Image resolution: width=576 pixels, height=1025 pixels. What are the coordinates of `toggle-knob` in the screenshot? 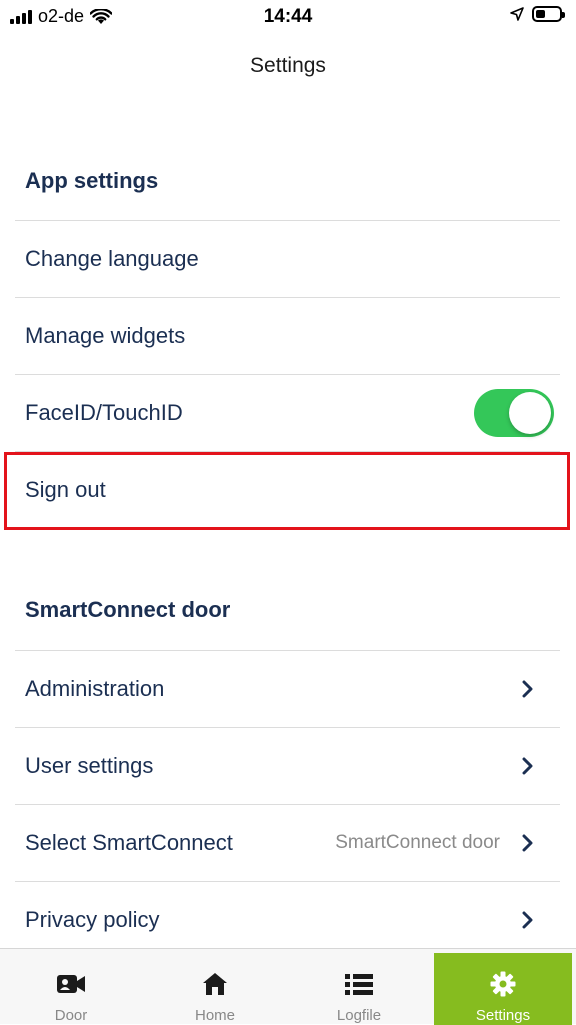 It's located at (530, 413).